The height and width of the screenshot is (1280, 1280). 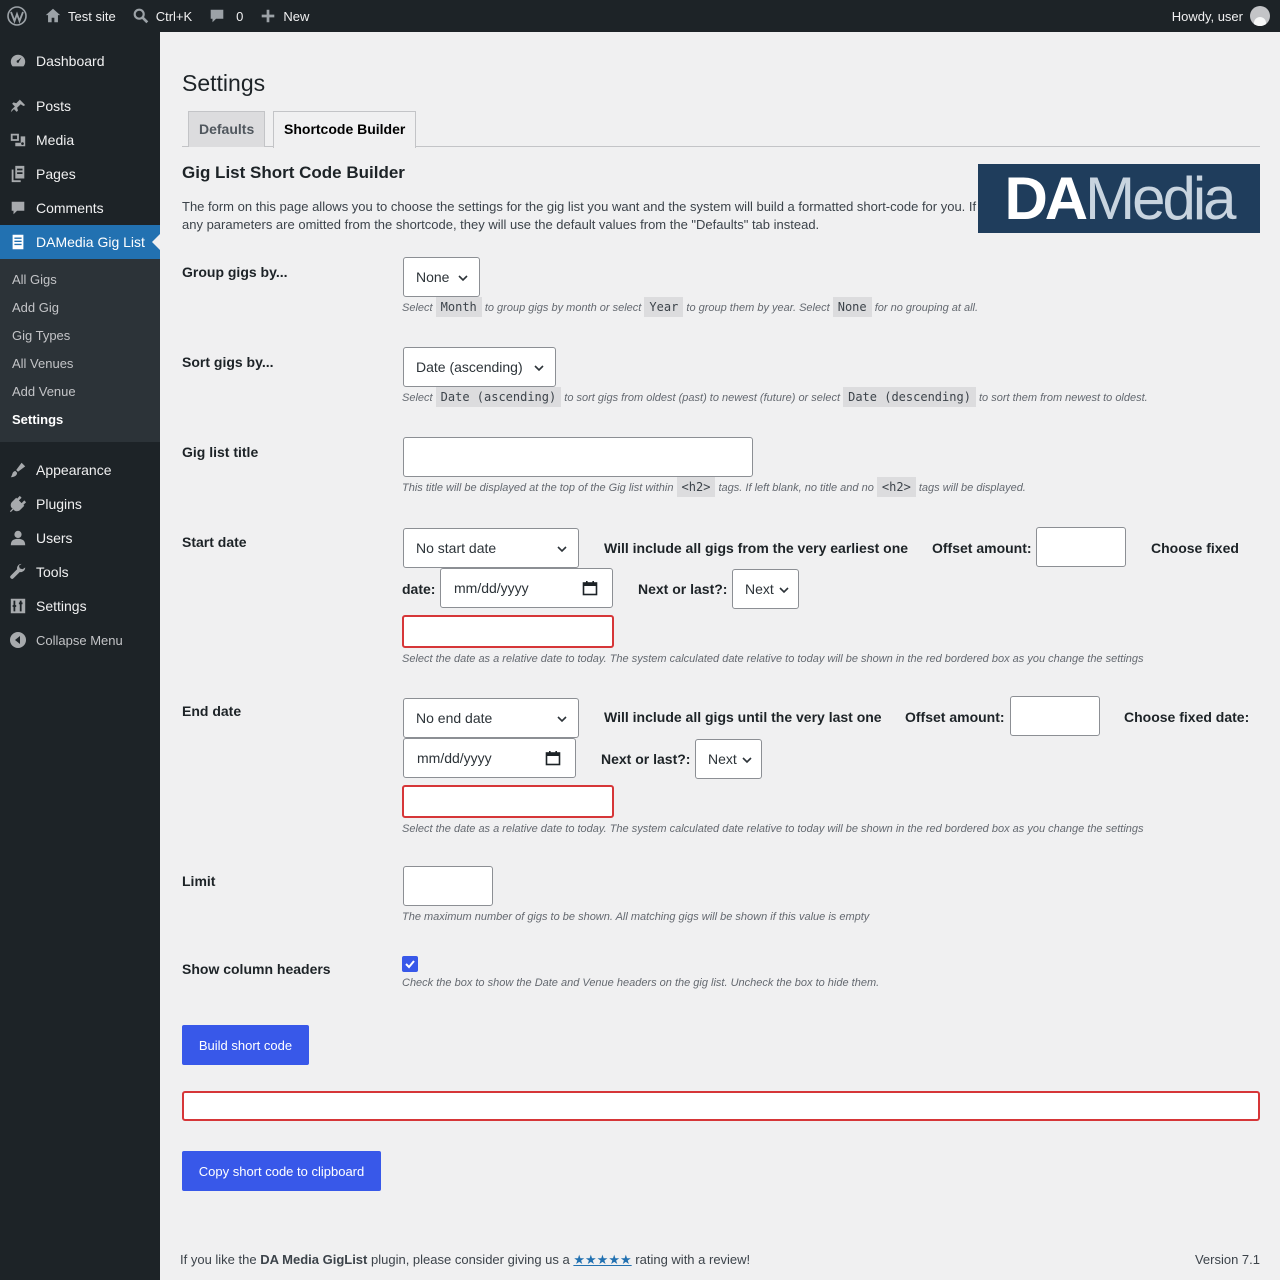 What do you see at coordinates (345, 129) in the screenshot?
I see `tab-shortcode-builder: Shortcode Builder` at bounding box center [345, 129].